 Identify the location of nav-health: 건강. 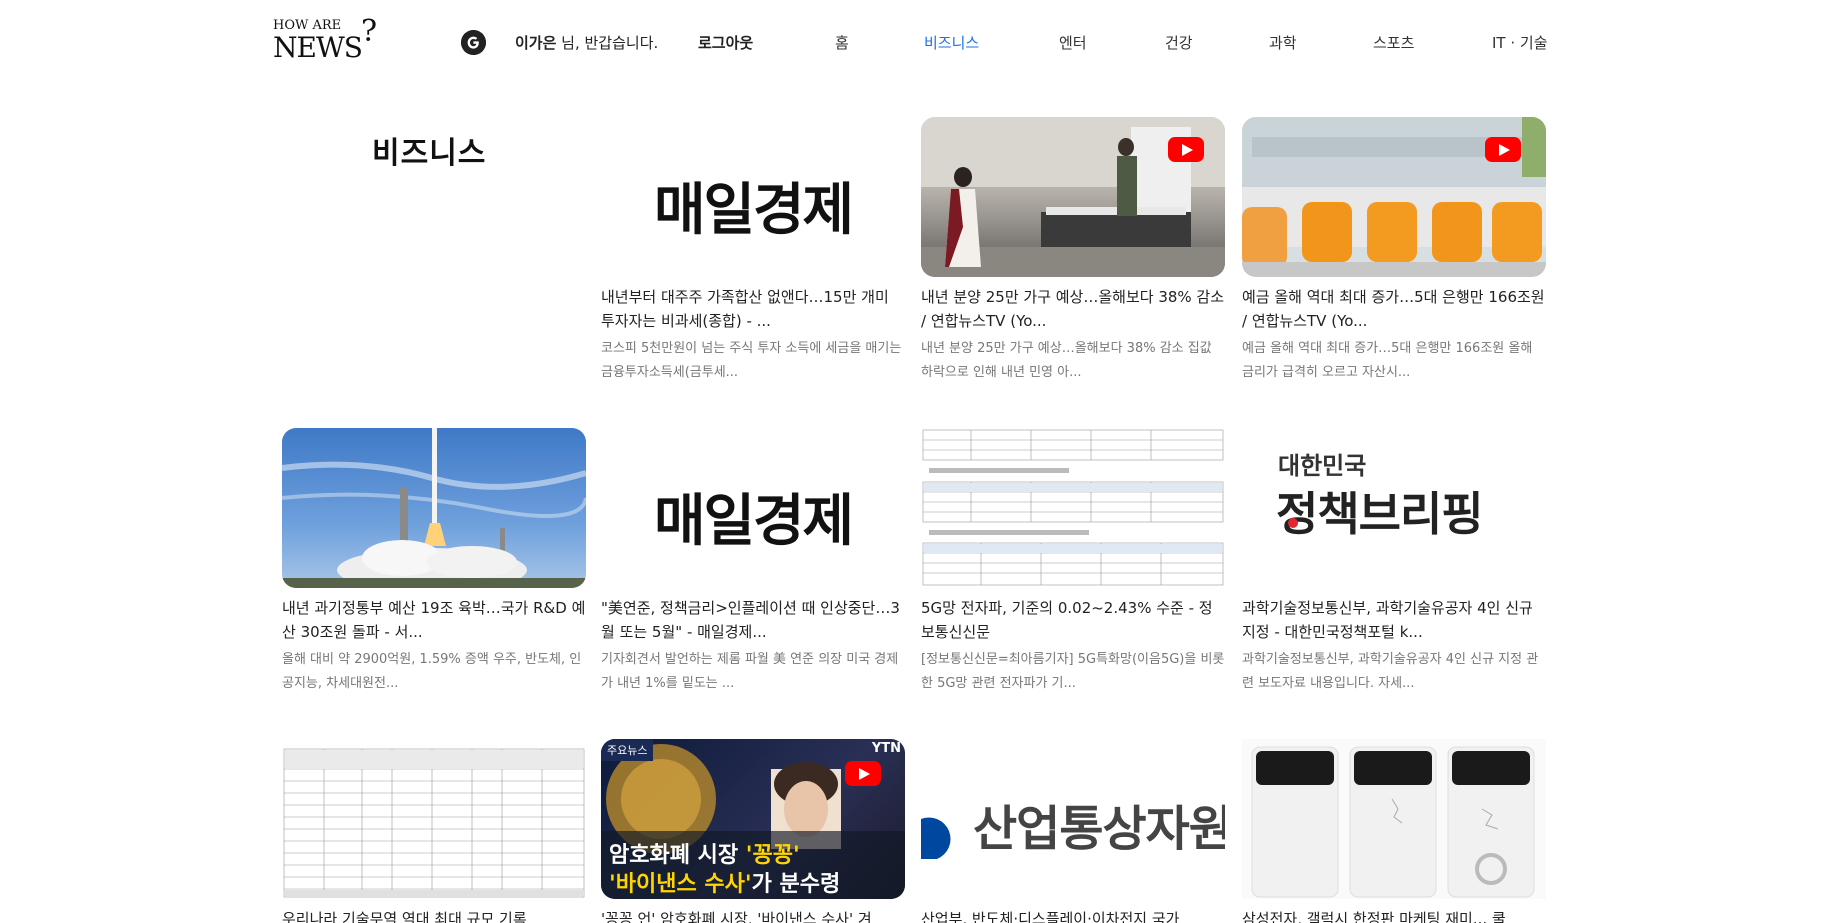
(1179, 42).